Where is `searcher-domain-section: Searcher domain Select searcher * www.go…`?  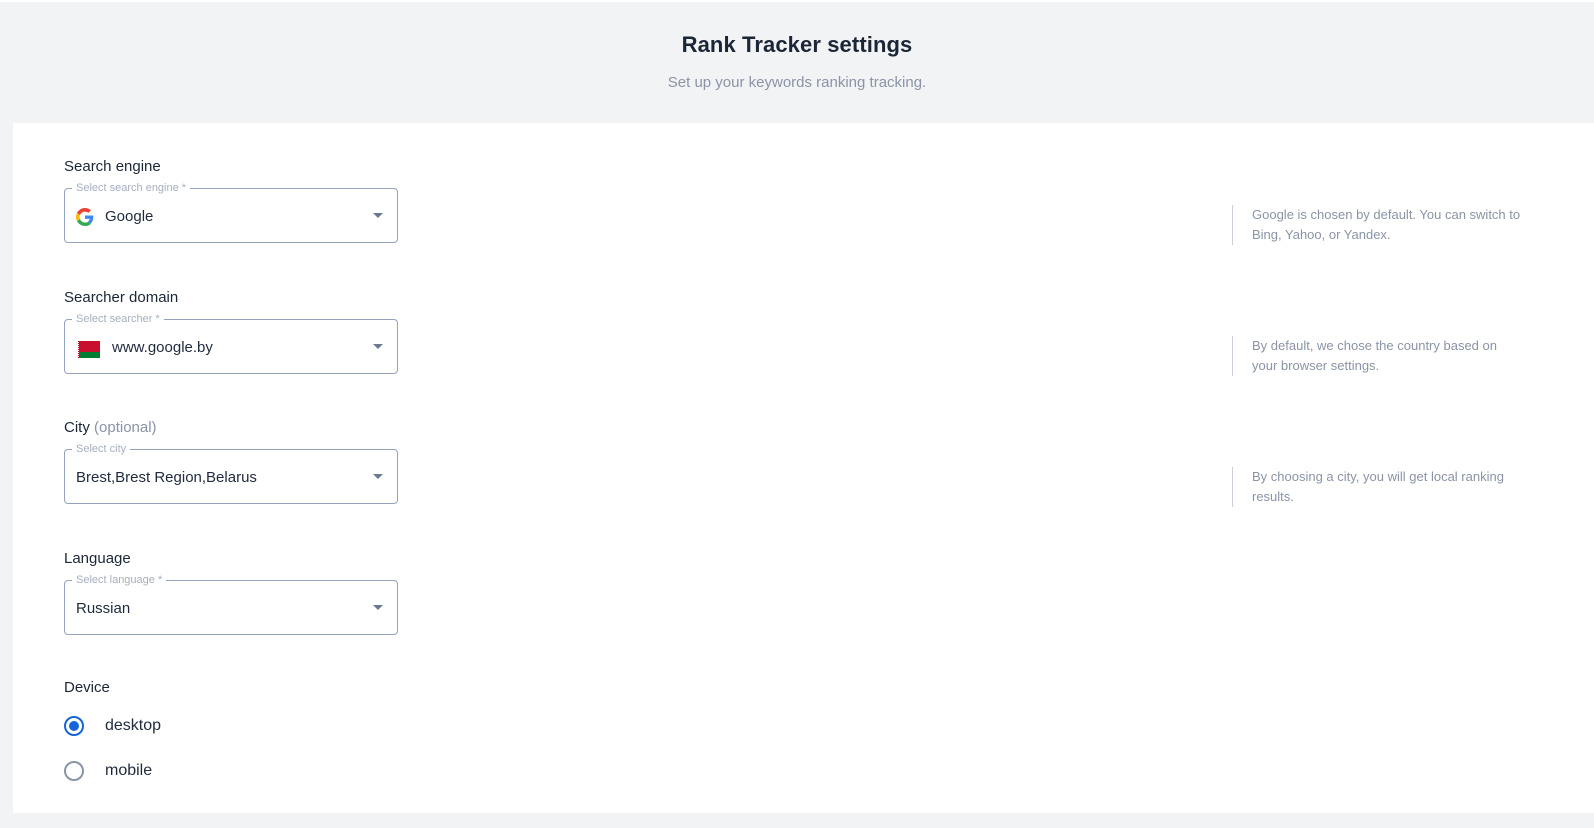
searcher-domain-section: Searcher domain Select searcher * www.go… is located at coordinates (824, 332).